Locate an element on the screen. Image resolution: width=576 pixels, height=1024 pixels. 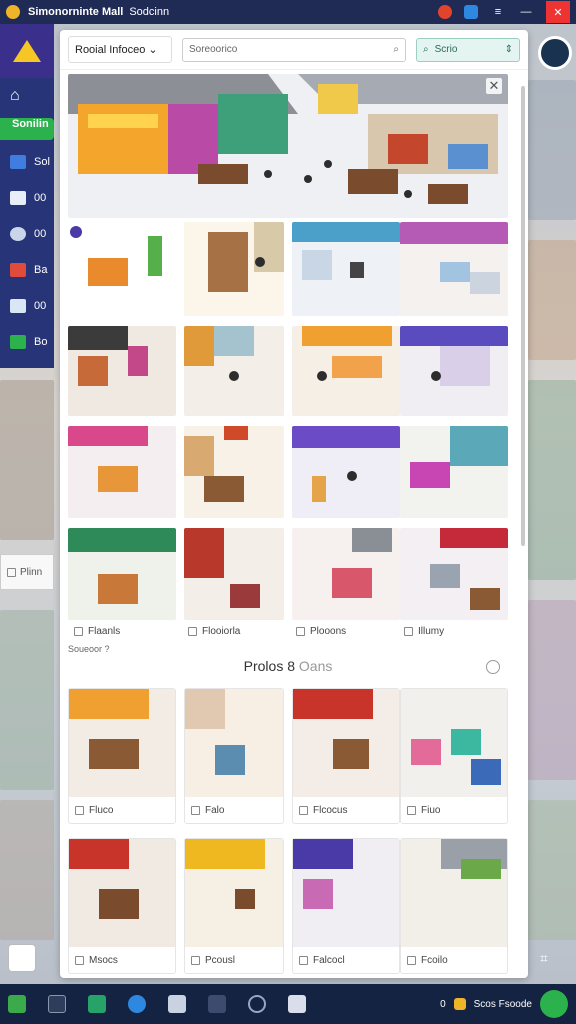
sort-icon: ⇕ is located at coordinates (508, 49).